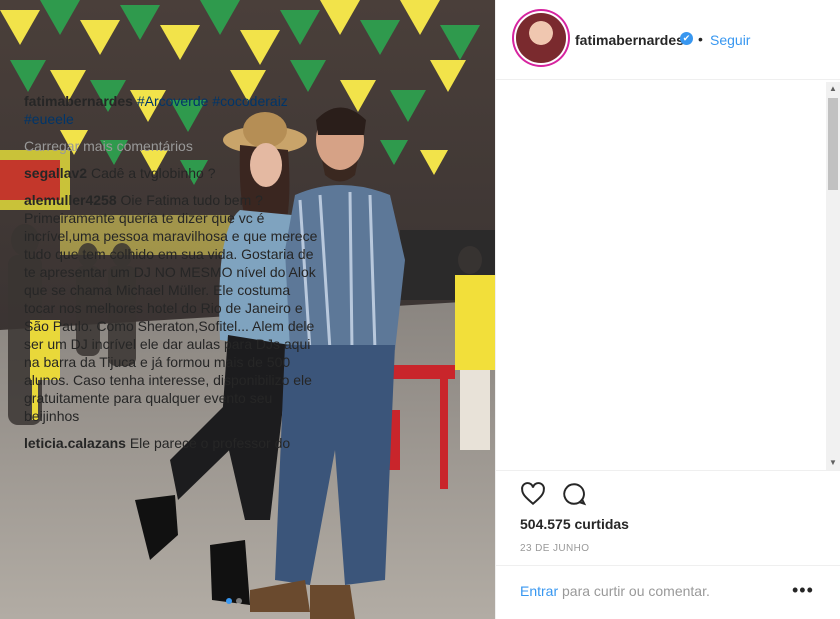 This screenshot has width=840, height=619. What do you see at coordinates (78, 101) in the screenshot?
I see `caption-username: fatimabernardes` at bounding box center [78, 101].